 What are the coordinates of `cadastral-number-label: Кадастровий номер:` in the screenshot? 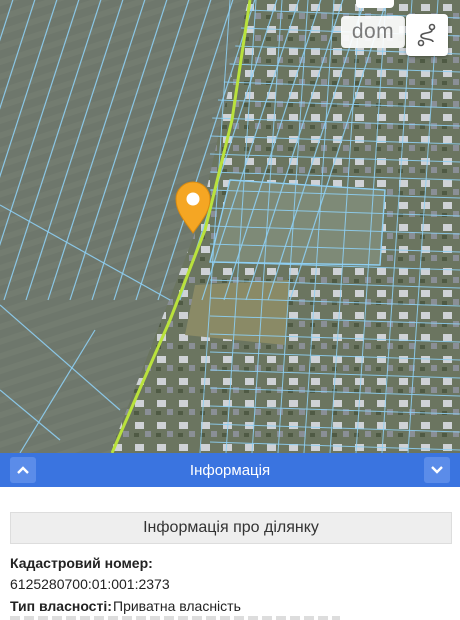 It's located at (81, 563).